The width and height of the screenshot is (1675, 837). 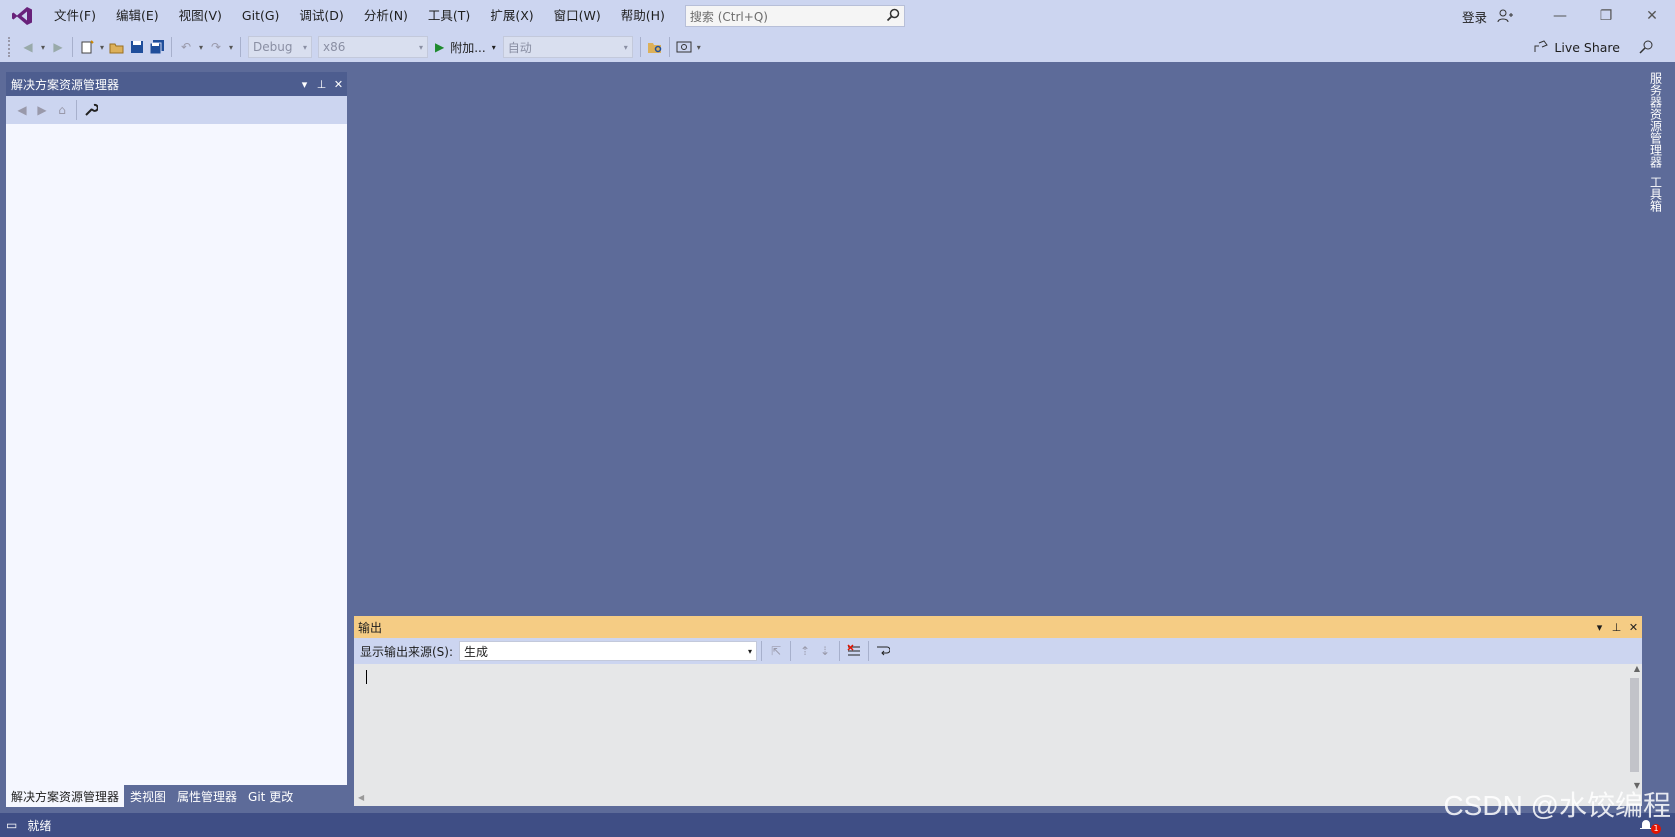 What do you see at coordinates (137, 16) in the screenshot?
I see `menu-edit: 编辑(E)` at bounding box center [137, 16].